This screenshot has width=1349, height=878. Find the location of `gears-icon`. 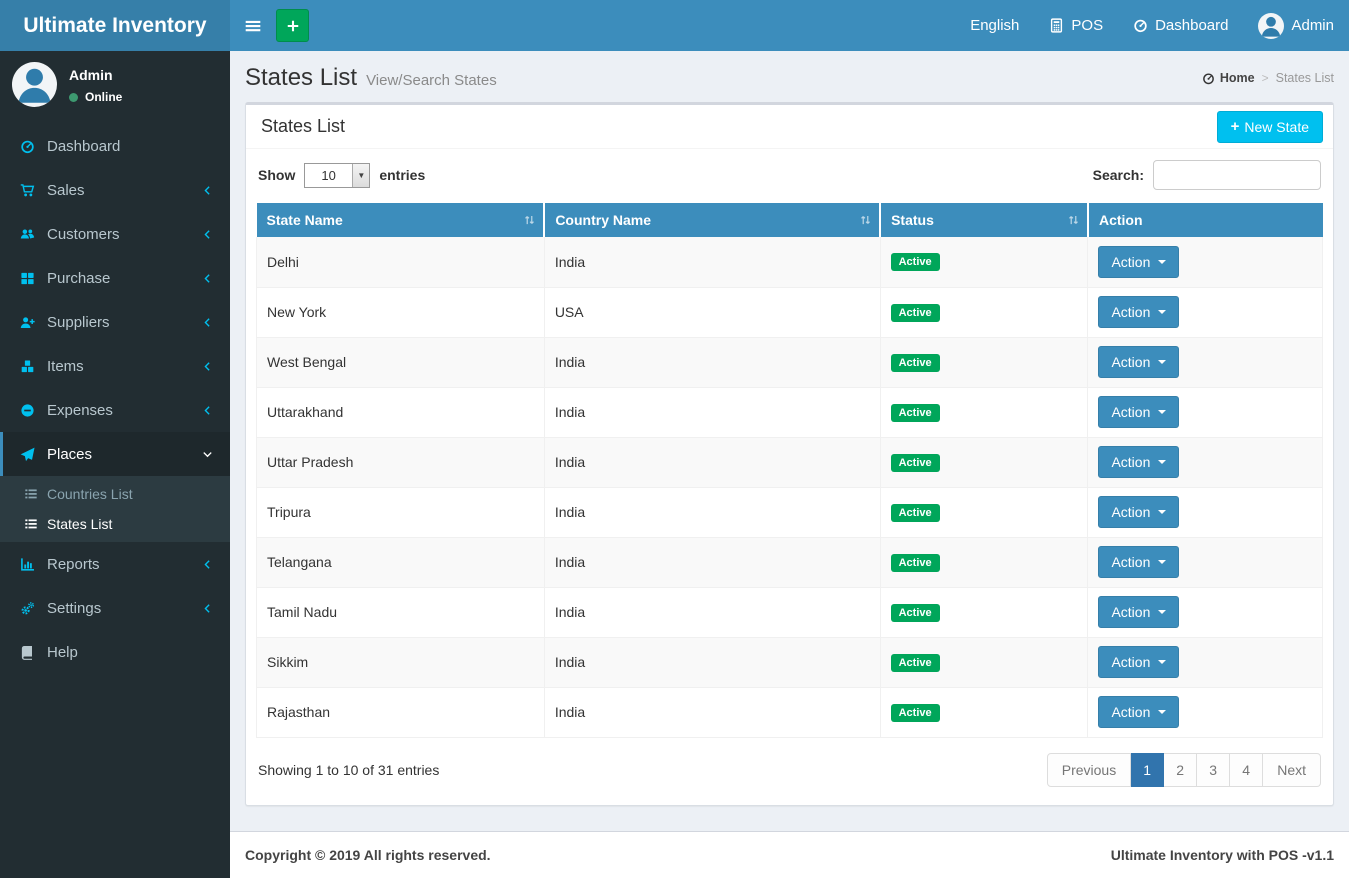

gears-icon is located at coordinates (27, 608).